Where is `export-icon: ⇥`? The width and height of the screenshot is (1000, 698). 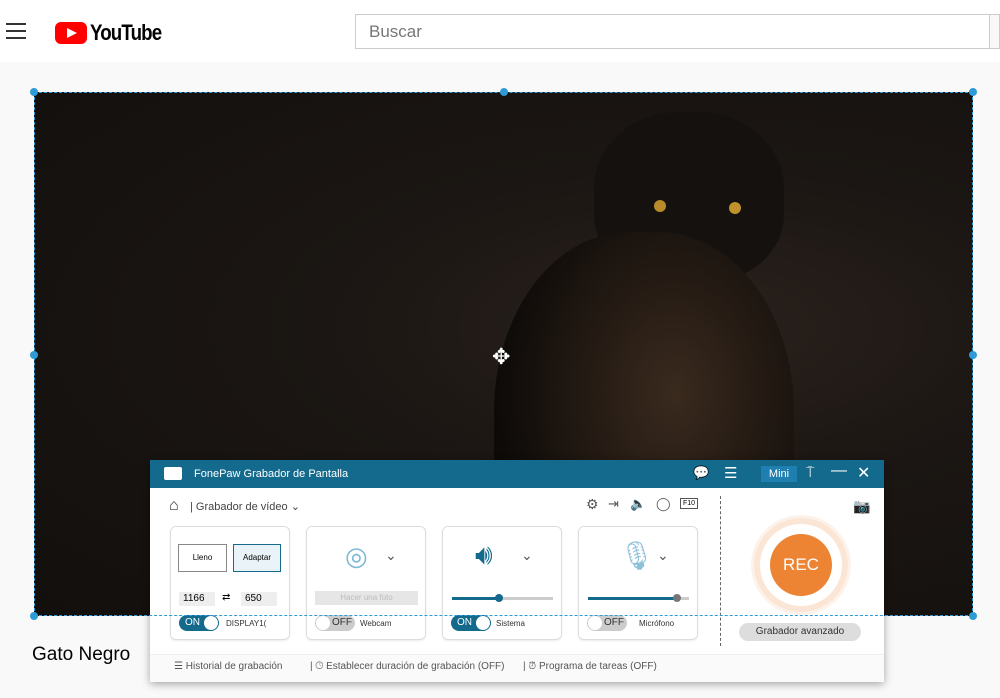
export-icon: ⇥ is located at coordinates (613, 504).